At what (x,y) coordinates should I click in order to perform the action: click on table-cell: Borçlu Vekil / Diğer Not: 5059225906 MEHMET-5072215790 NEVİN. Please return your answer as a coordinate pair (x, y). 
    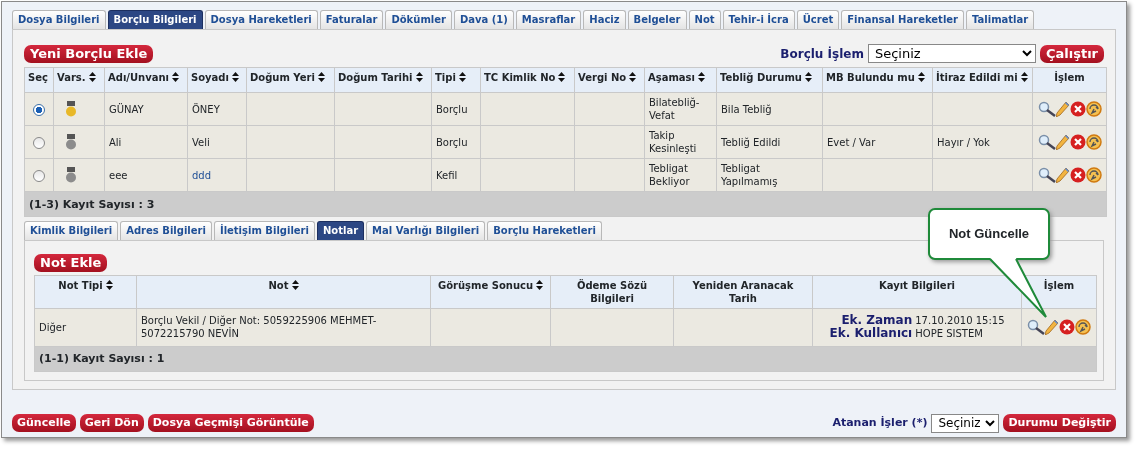
    Looking at the image, I should click on (259, 327).